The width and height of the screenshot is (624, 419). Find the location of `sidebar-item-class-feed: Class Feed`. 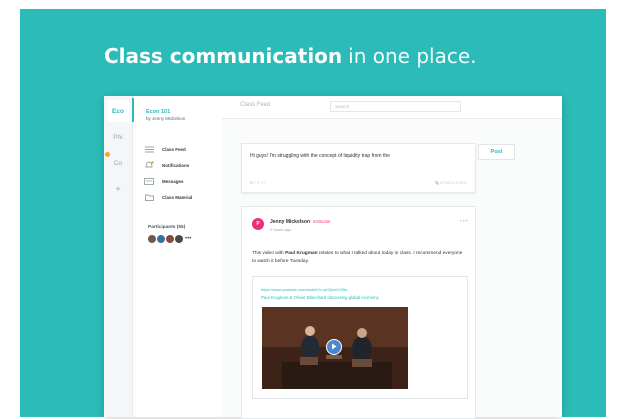

sidebar-item-class-feed: Class Feed is located at coordinates (180, 149).